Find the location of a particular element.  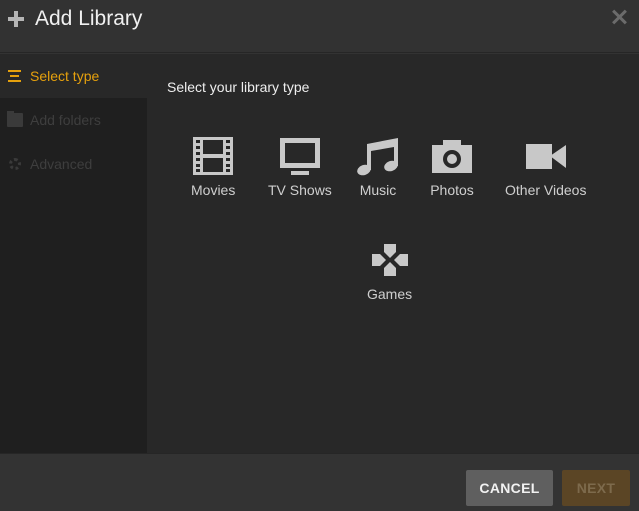

library-type-other-videos: Other Videos is located at coordinates (545, 166).